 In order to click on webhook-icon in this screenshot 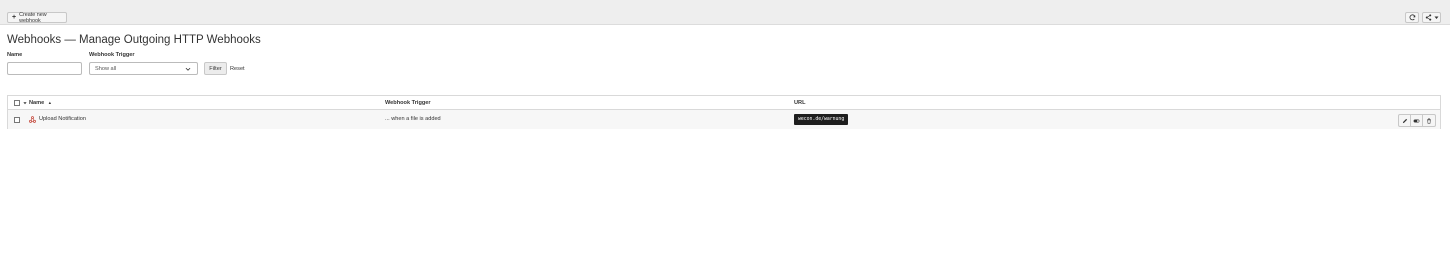, I will do `click(32, 119)`.